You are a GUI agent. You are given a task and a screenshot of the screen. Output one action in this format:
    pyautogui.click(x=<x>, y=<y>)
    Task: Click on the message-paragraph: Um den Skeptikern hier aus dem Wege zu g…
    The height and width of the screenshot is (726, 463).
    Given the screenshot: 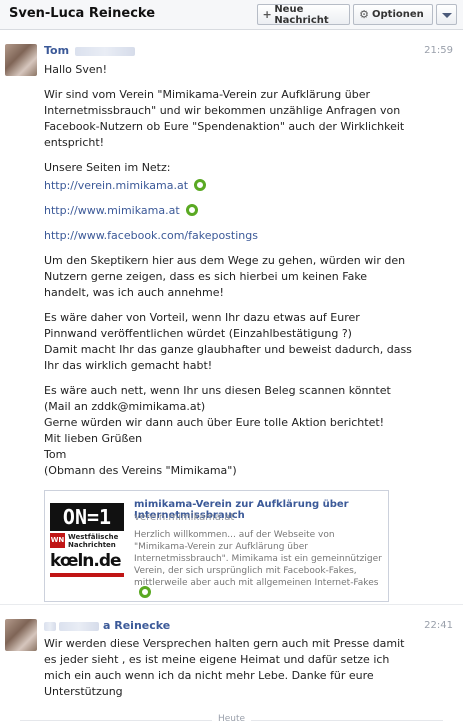 What is the action you would take?
    pyautogui.click(x=225, y=276)
    